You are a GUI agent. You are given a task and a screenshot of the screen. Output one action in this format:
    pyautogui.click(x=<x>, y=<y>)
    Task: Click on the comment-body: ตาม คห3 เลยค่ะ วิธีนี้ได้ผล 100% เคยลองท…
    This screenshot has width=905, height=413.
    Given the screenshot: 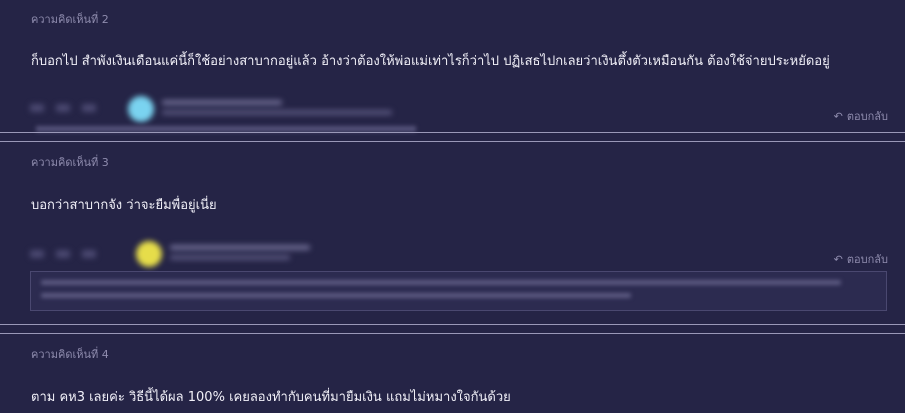 What is the action you would take?
    pyautogui.click(x=271, y=397)
    